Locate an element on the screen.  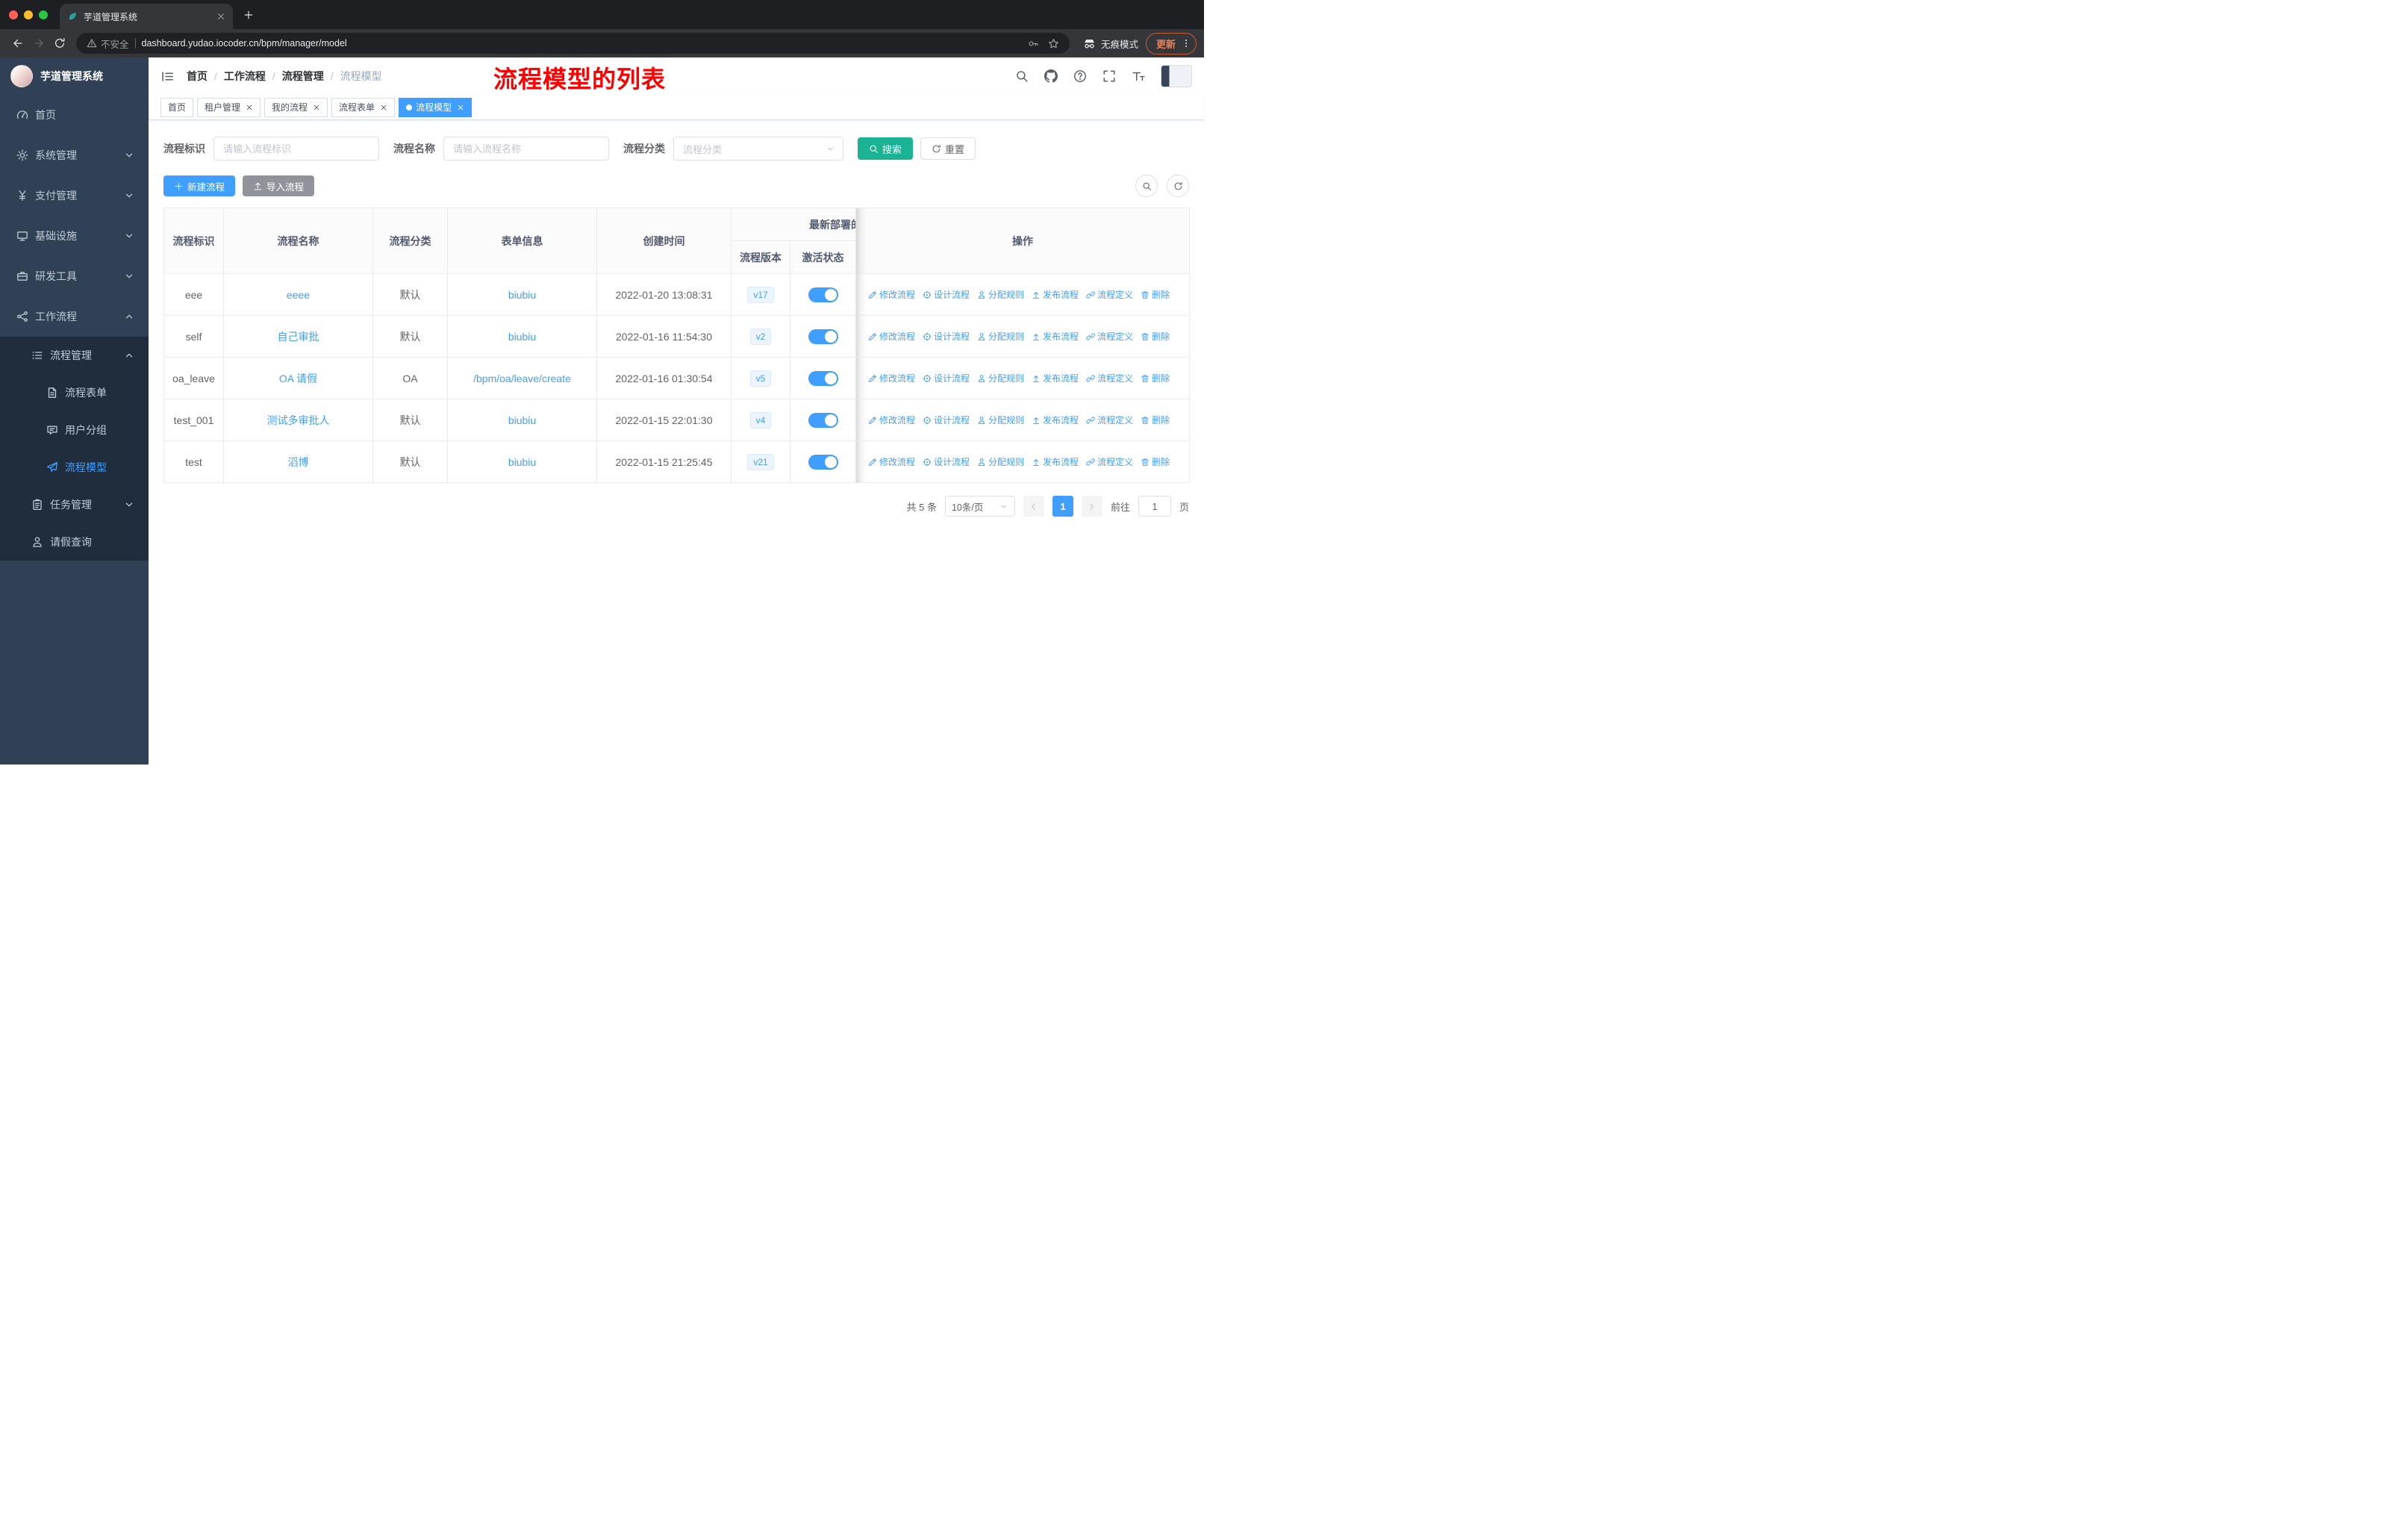
goto-page-input is located at coordinates (1154, 507).